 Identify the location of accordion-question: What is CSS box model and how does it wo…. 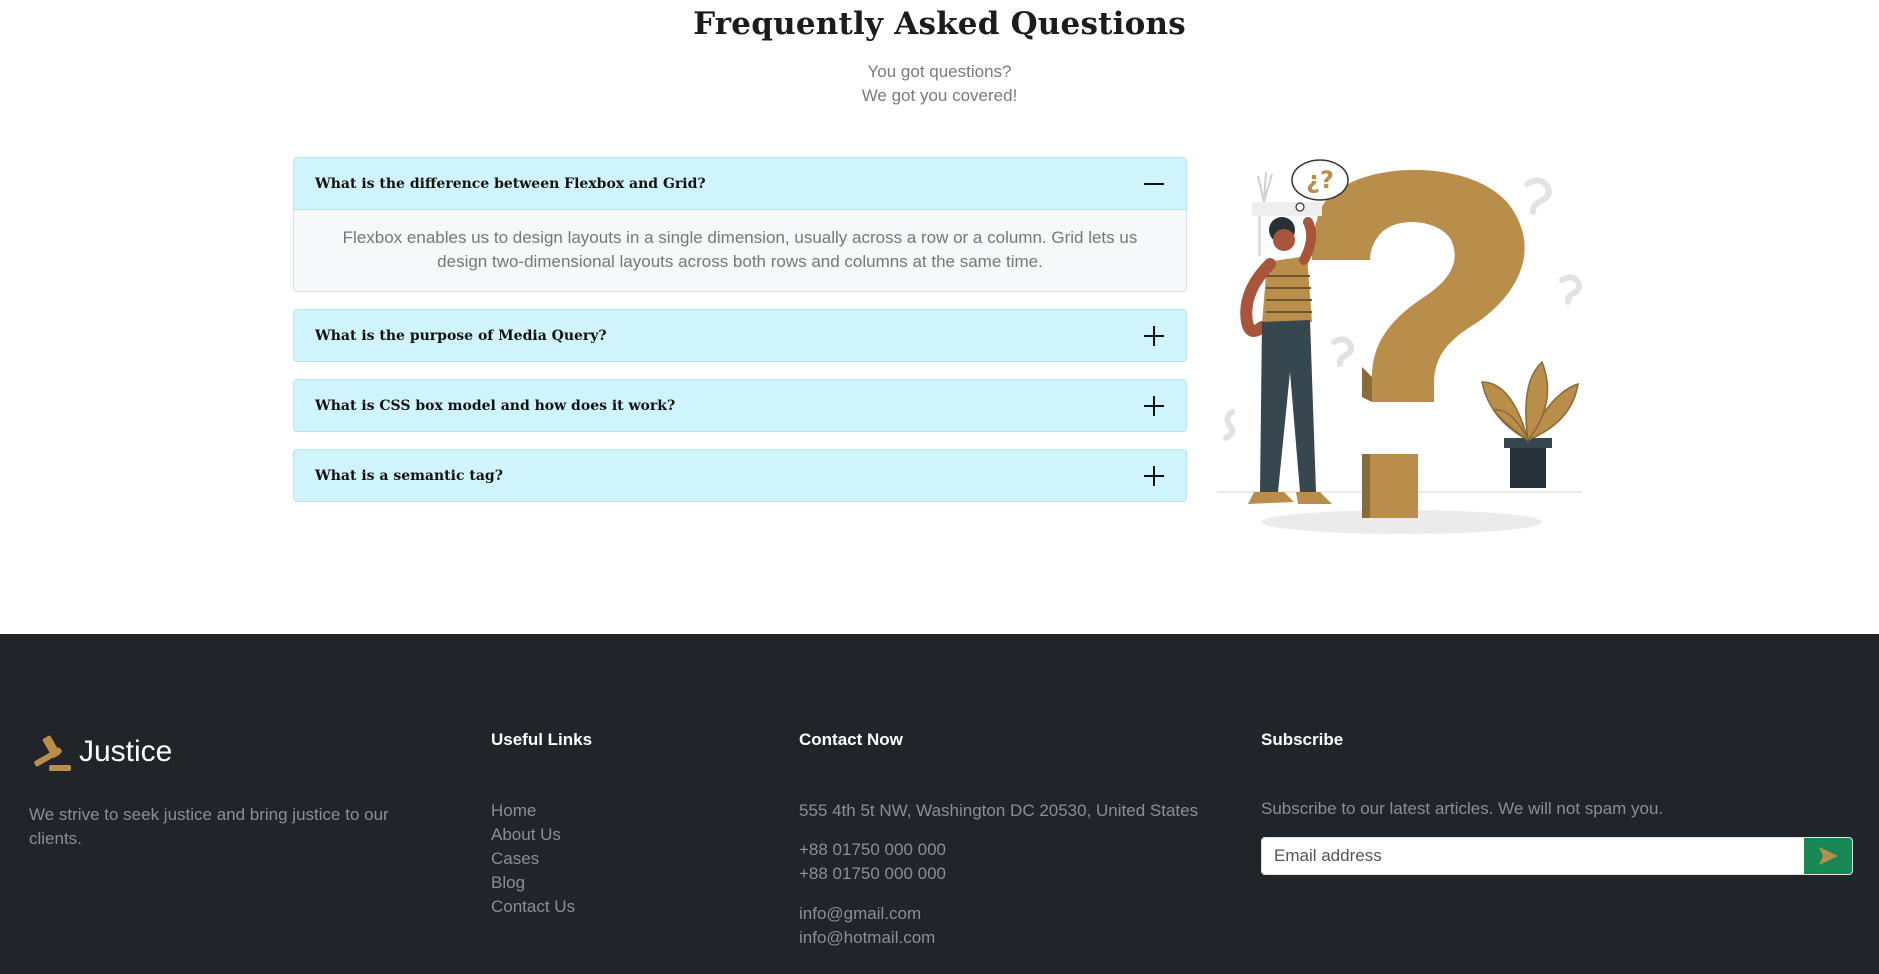
(495, 405).